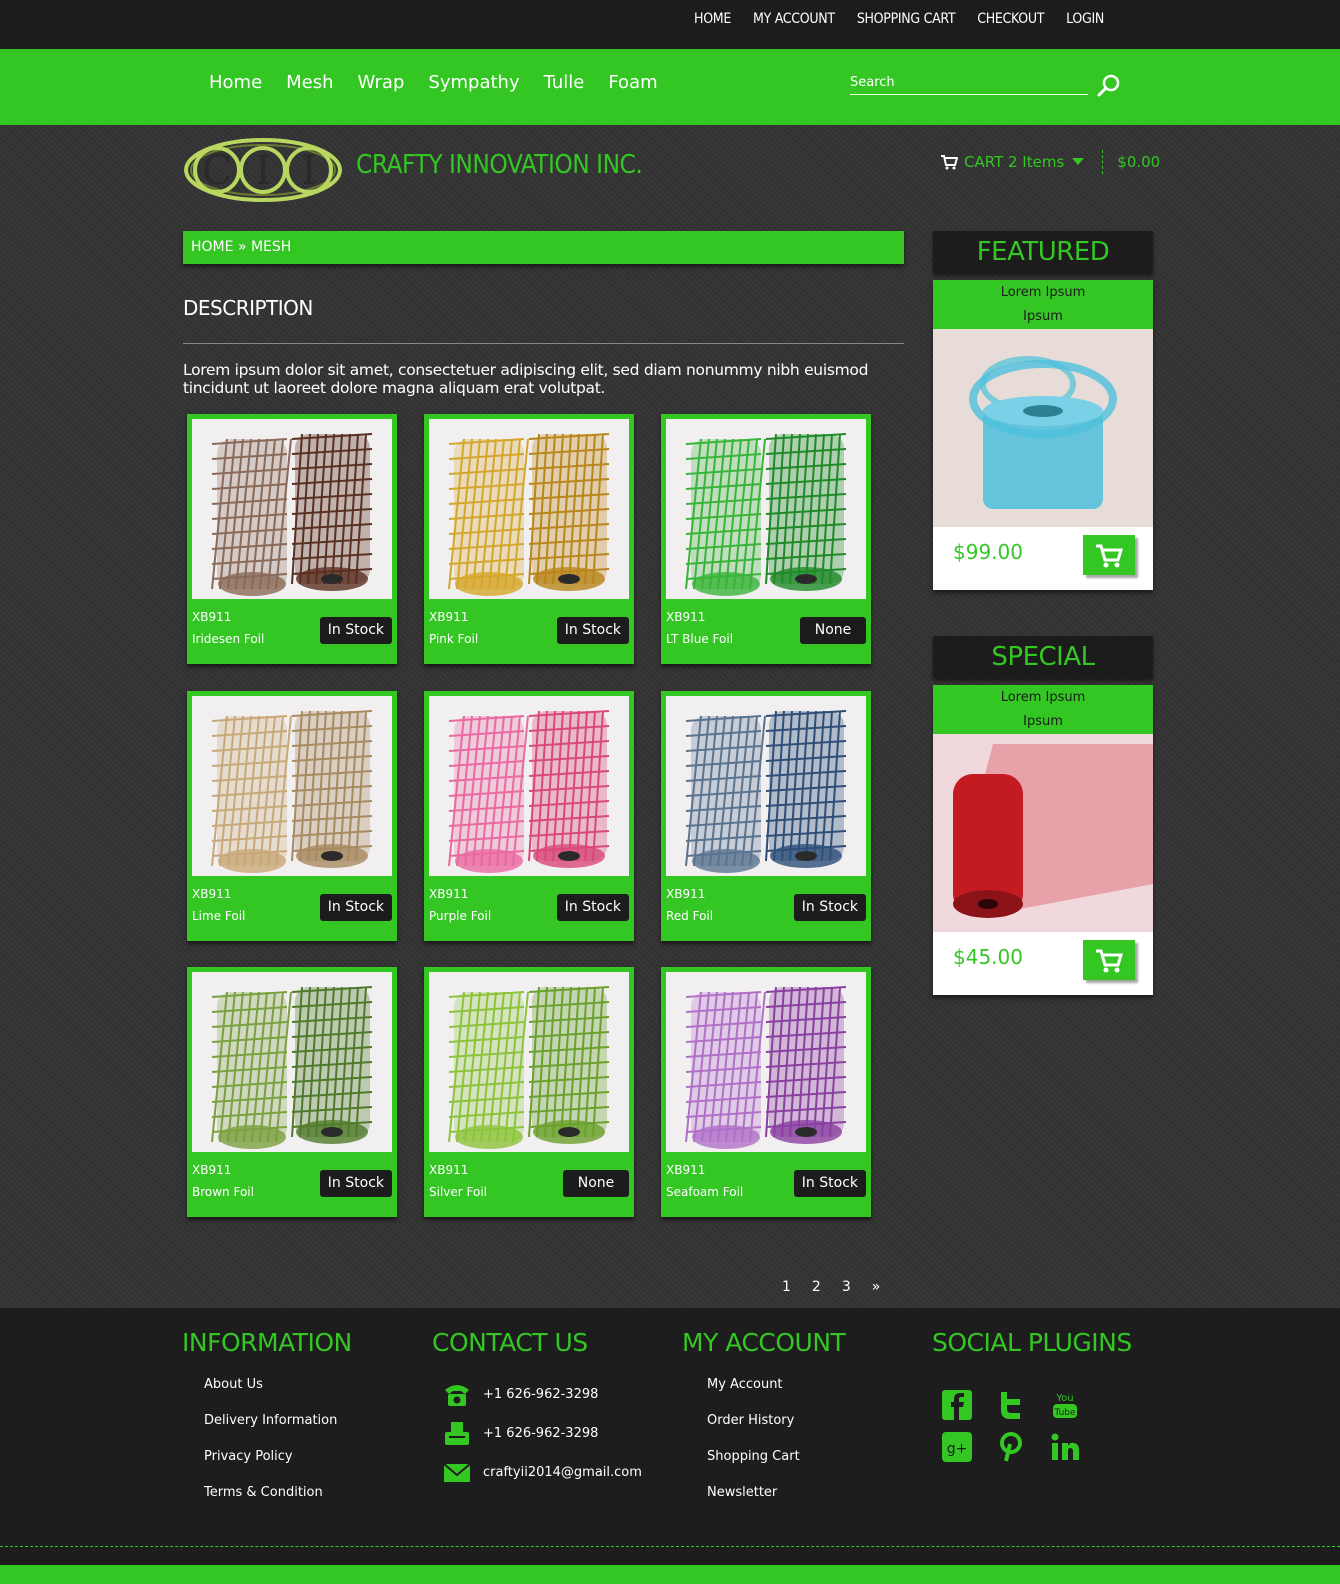  What do you see at coordinates (233, 1384) in the screenshot?
I see `footer-link-about-us: About Us` at bounding box center [233, 1384].